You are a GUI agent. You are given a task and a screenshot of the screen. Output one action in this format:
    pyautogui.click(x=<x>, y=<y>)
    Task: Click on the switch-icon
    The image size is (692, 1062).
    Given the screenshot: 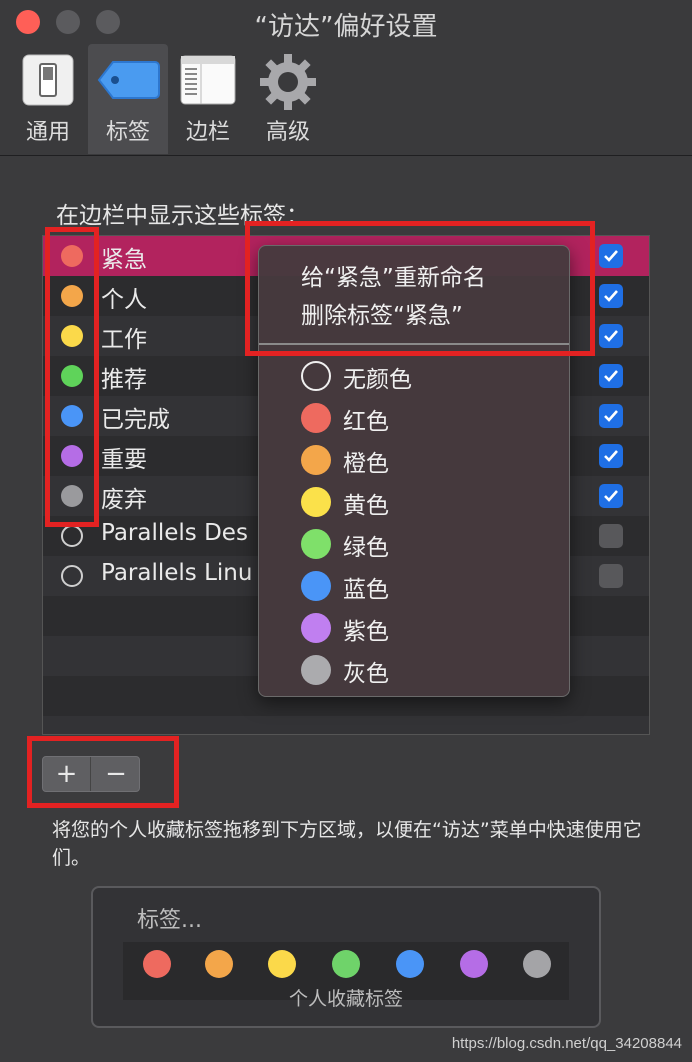 What is the action you would take?
    pyautogui.click(x=48, y=82)
    